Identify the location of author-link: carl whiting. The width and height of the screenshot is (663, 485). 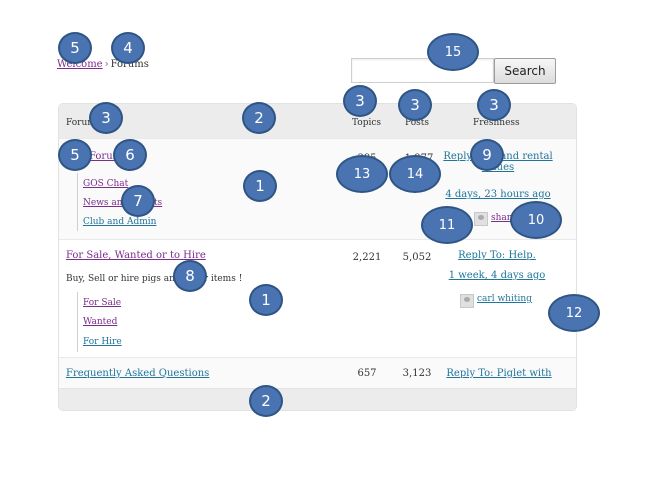
(504, 299).